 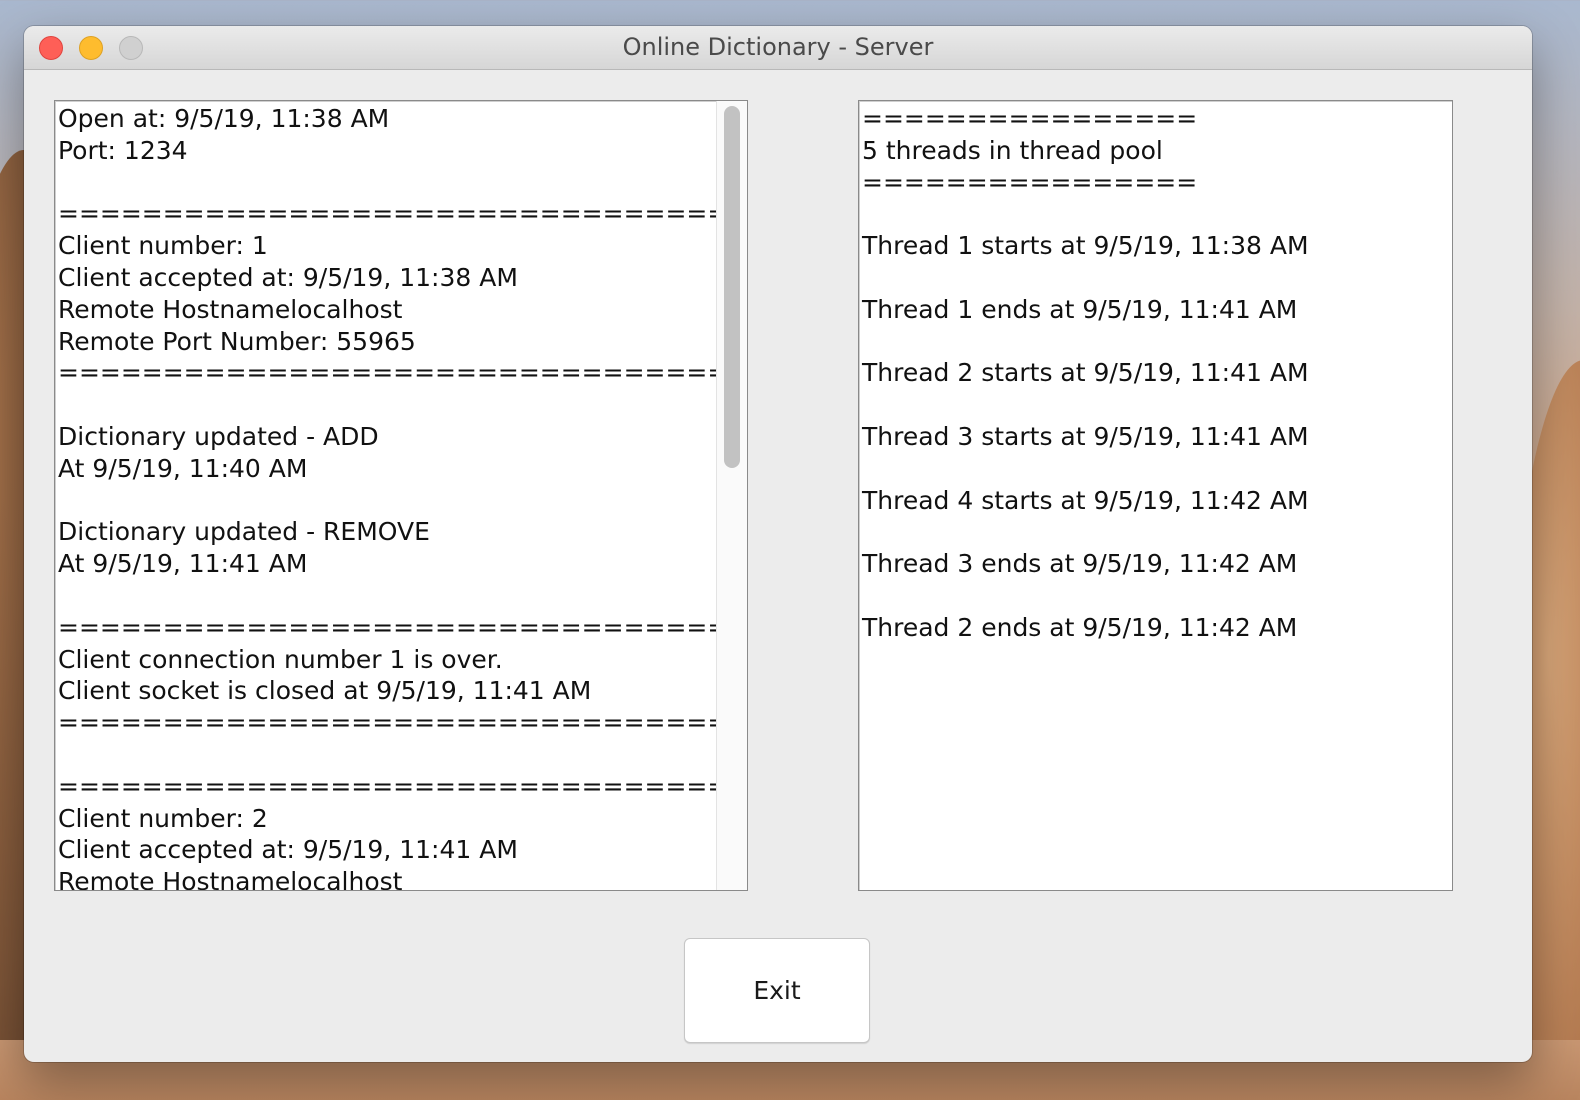 I want to click on title-bar: Online Dictionary - Server, so click(x=778, y=48).